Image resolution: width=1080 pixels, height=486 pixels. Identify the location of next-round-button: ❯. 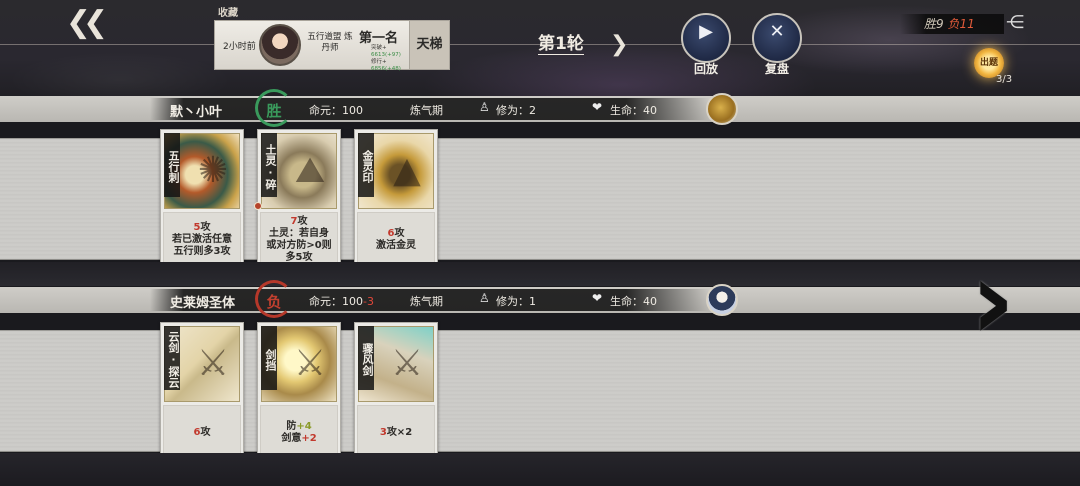
(619, 44).